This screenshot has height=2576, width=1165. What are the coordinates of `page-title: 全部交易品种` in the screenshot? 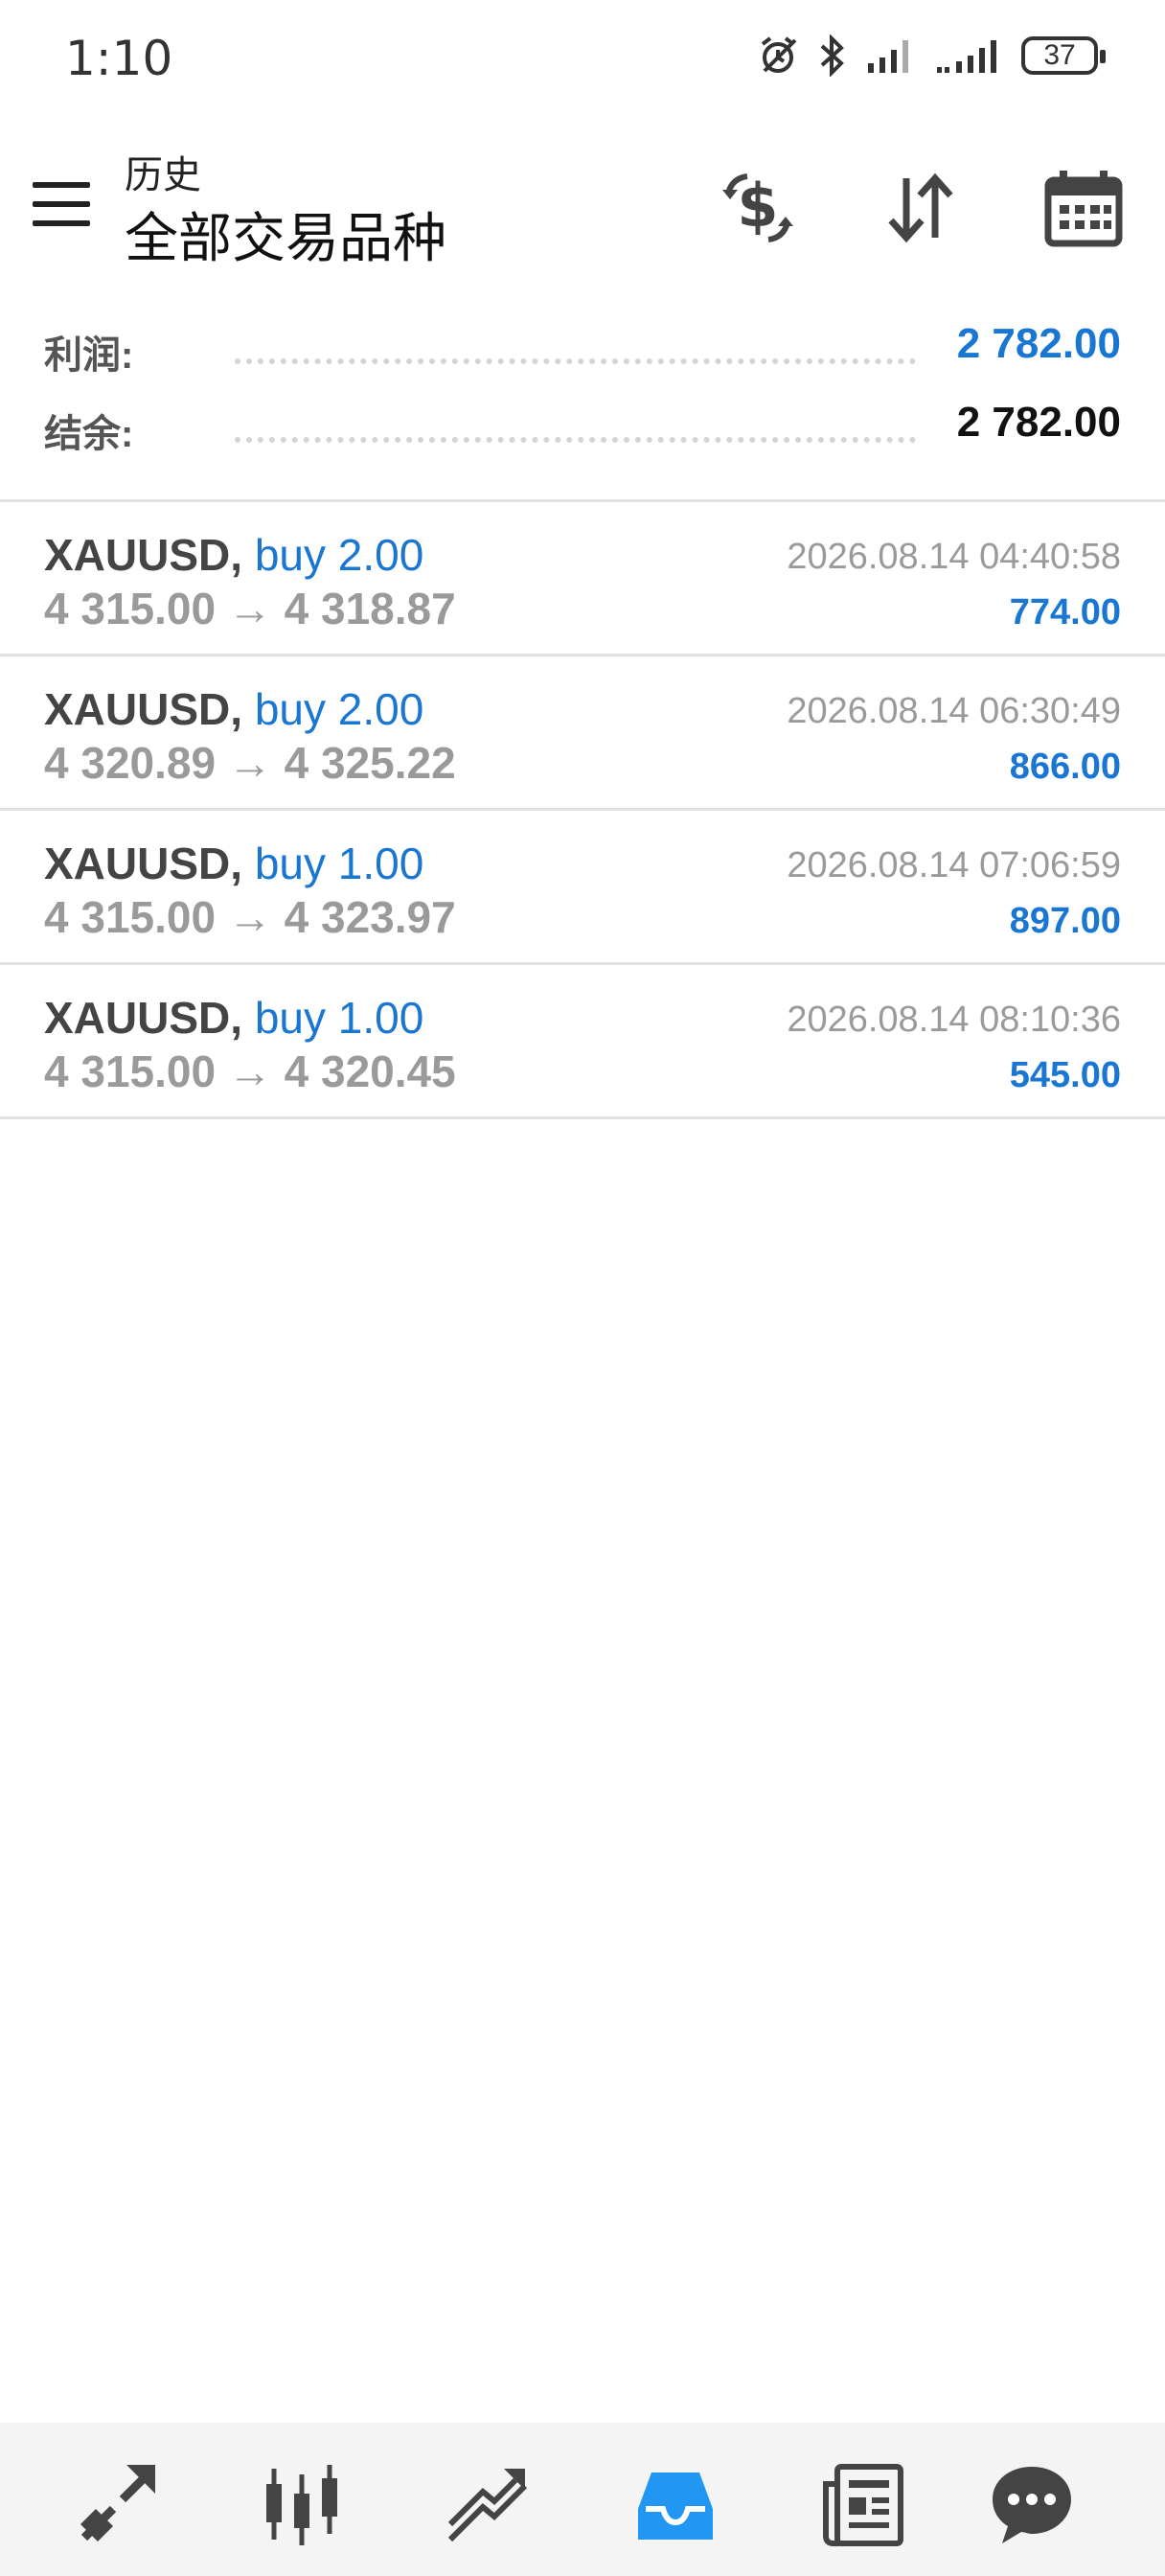 It's located at (286, 234).